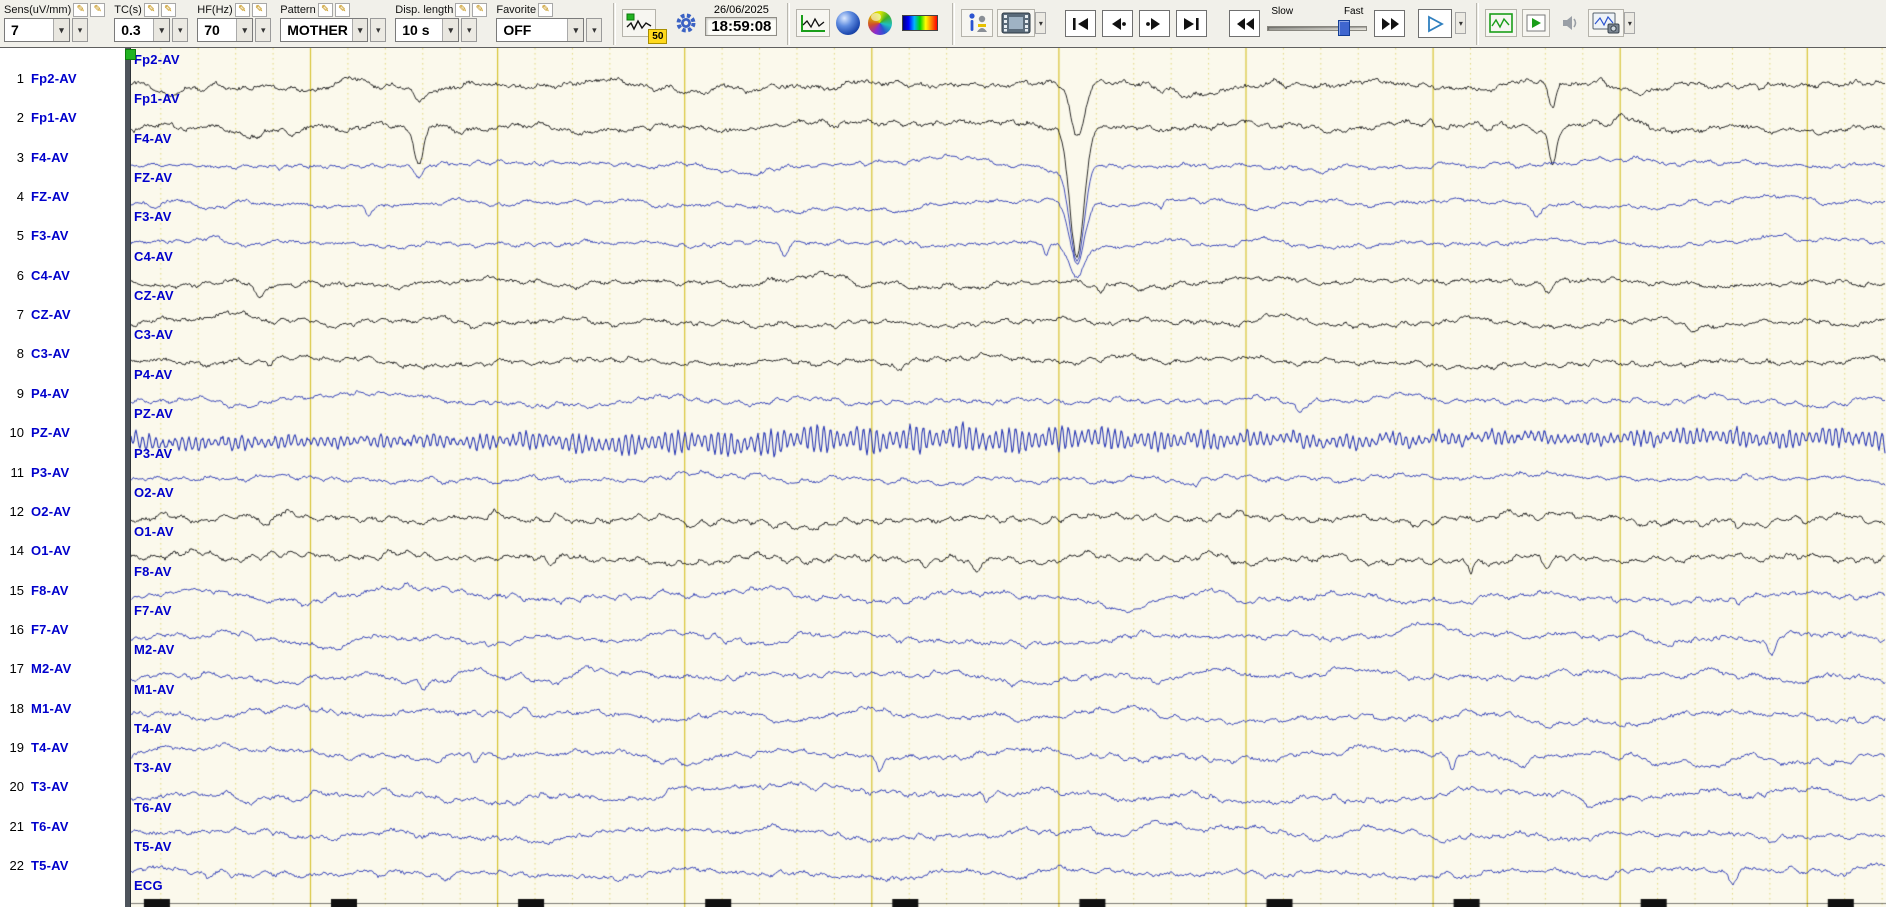 Image resolution: width=1886 pixels, height=907 pixels. What do you see at coordinates (142, 30) in the screenshot?
I see `tc-select: 0.3 ▾` at bounding box center [142, 30].